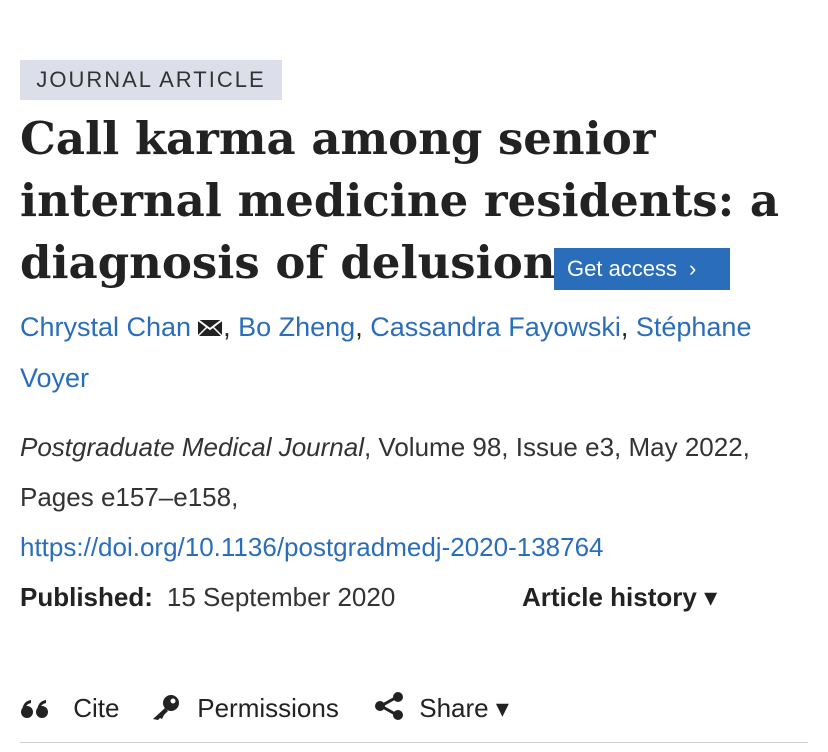  I want to click on article-toolbar: Cite Permissions Share ▾, so click(415, 708).